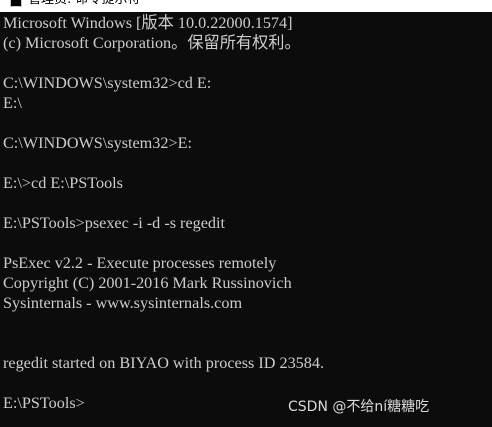 The image size is (492, 427). I want to click on console-line-copyright: (c) Microsoft Corporation。保留所有权利。, so click(152, 43).